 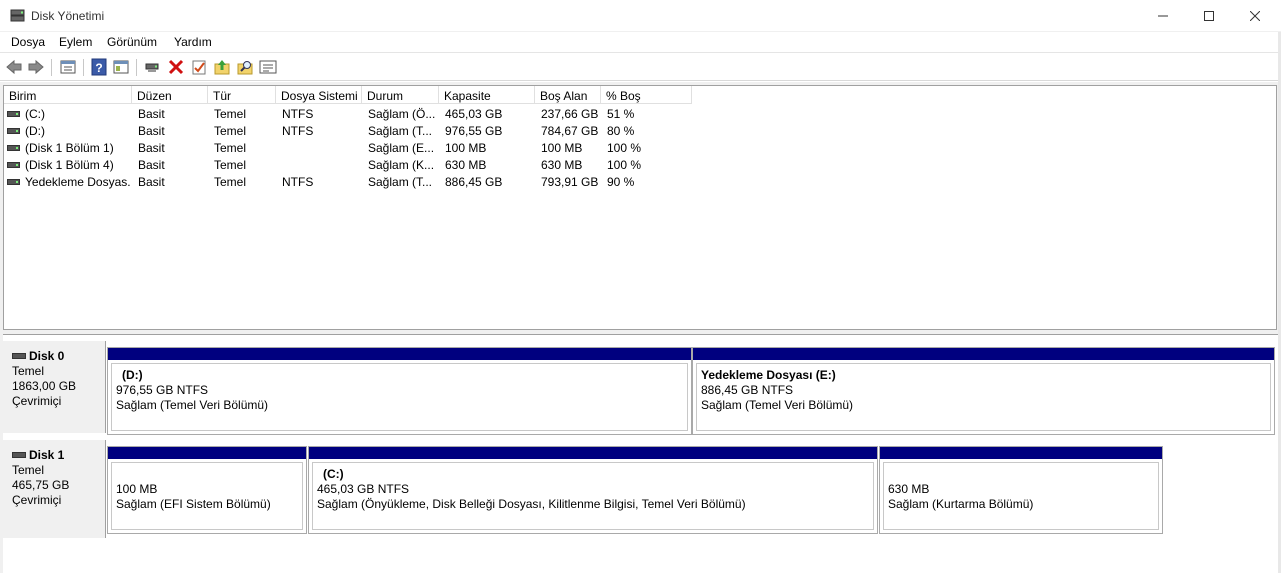 I want to click on disk-management-app-icon, so click(x=17, y=15).